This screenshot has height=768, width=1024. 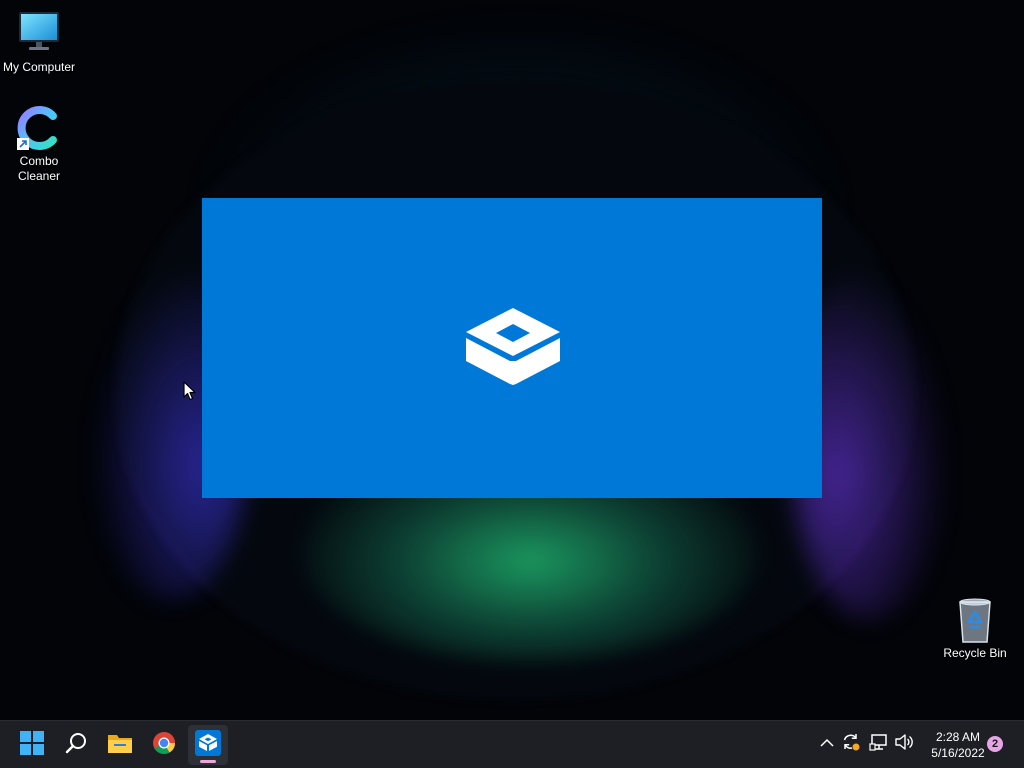 I want to click on search-icon, so click(x=76, y=745).